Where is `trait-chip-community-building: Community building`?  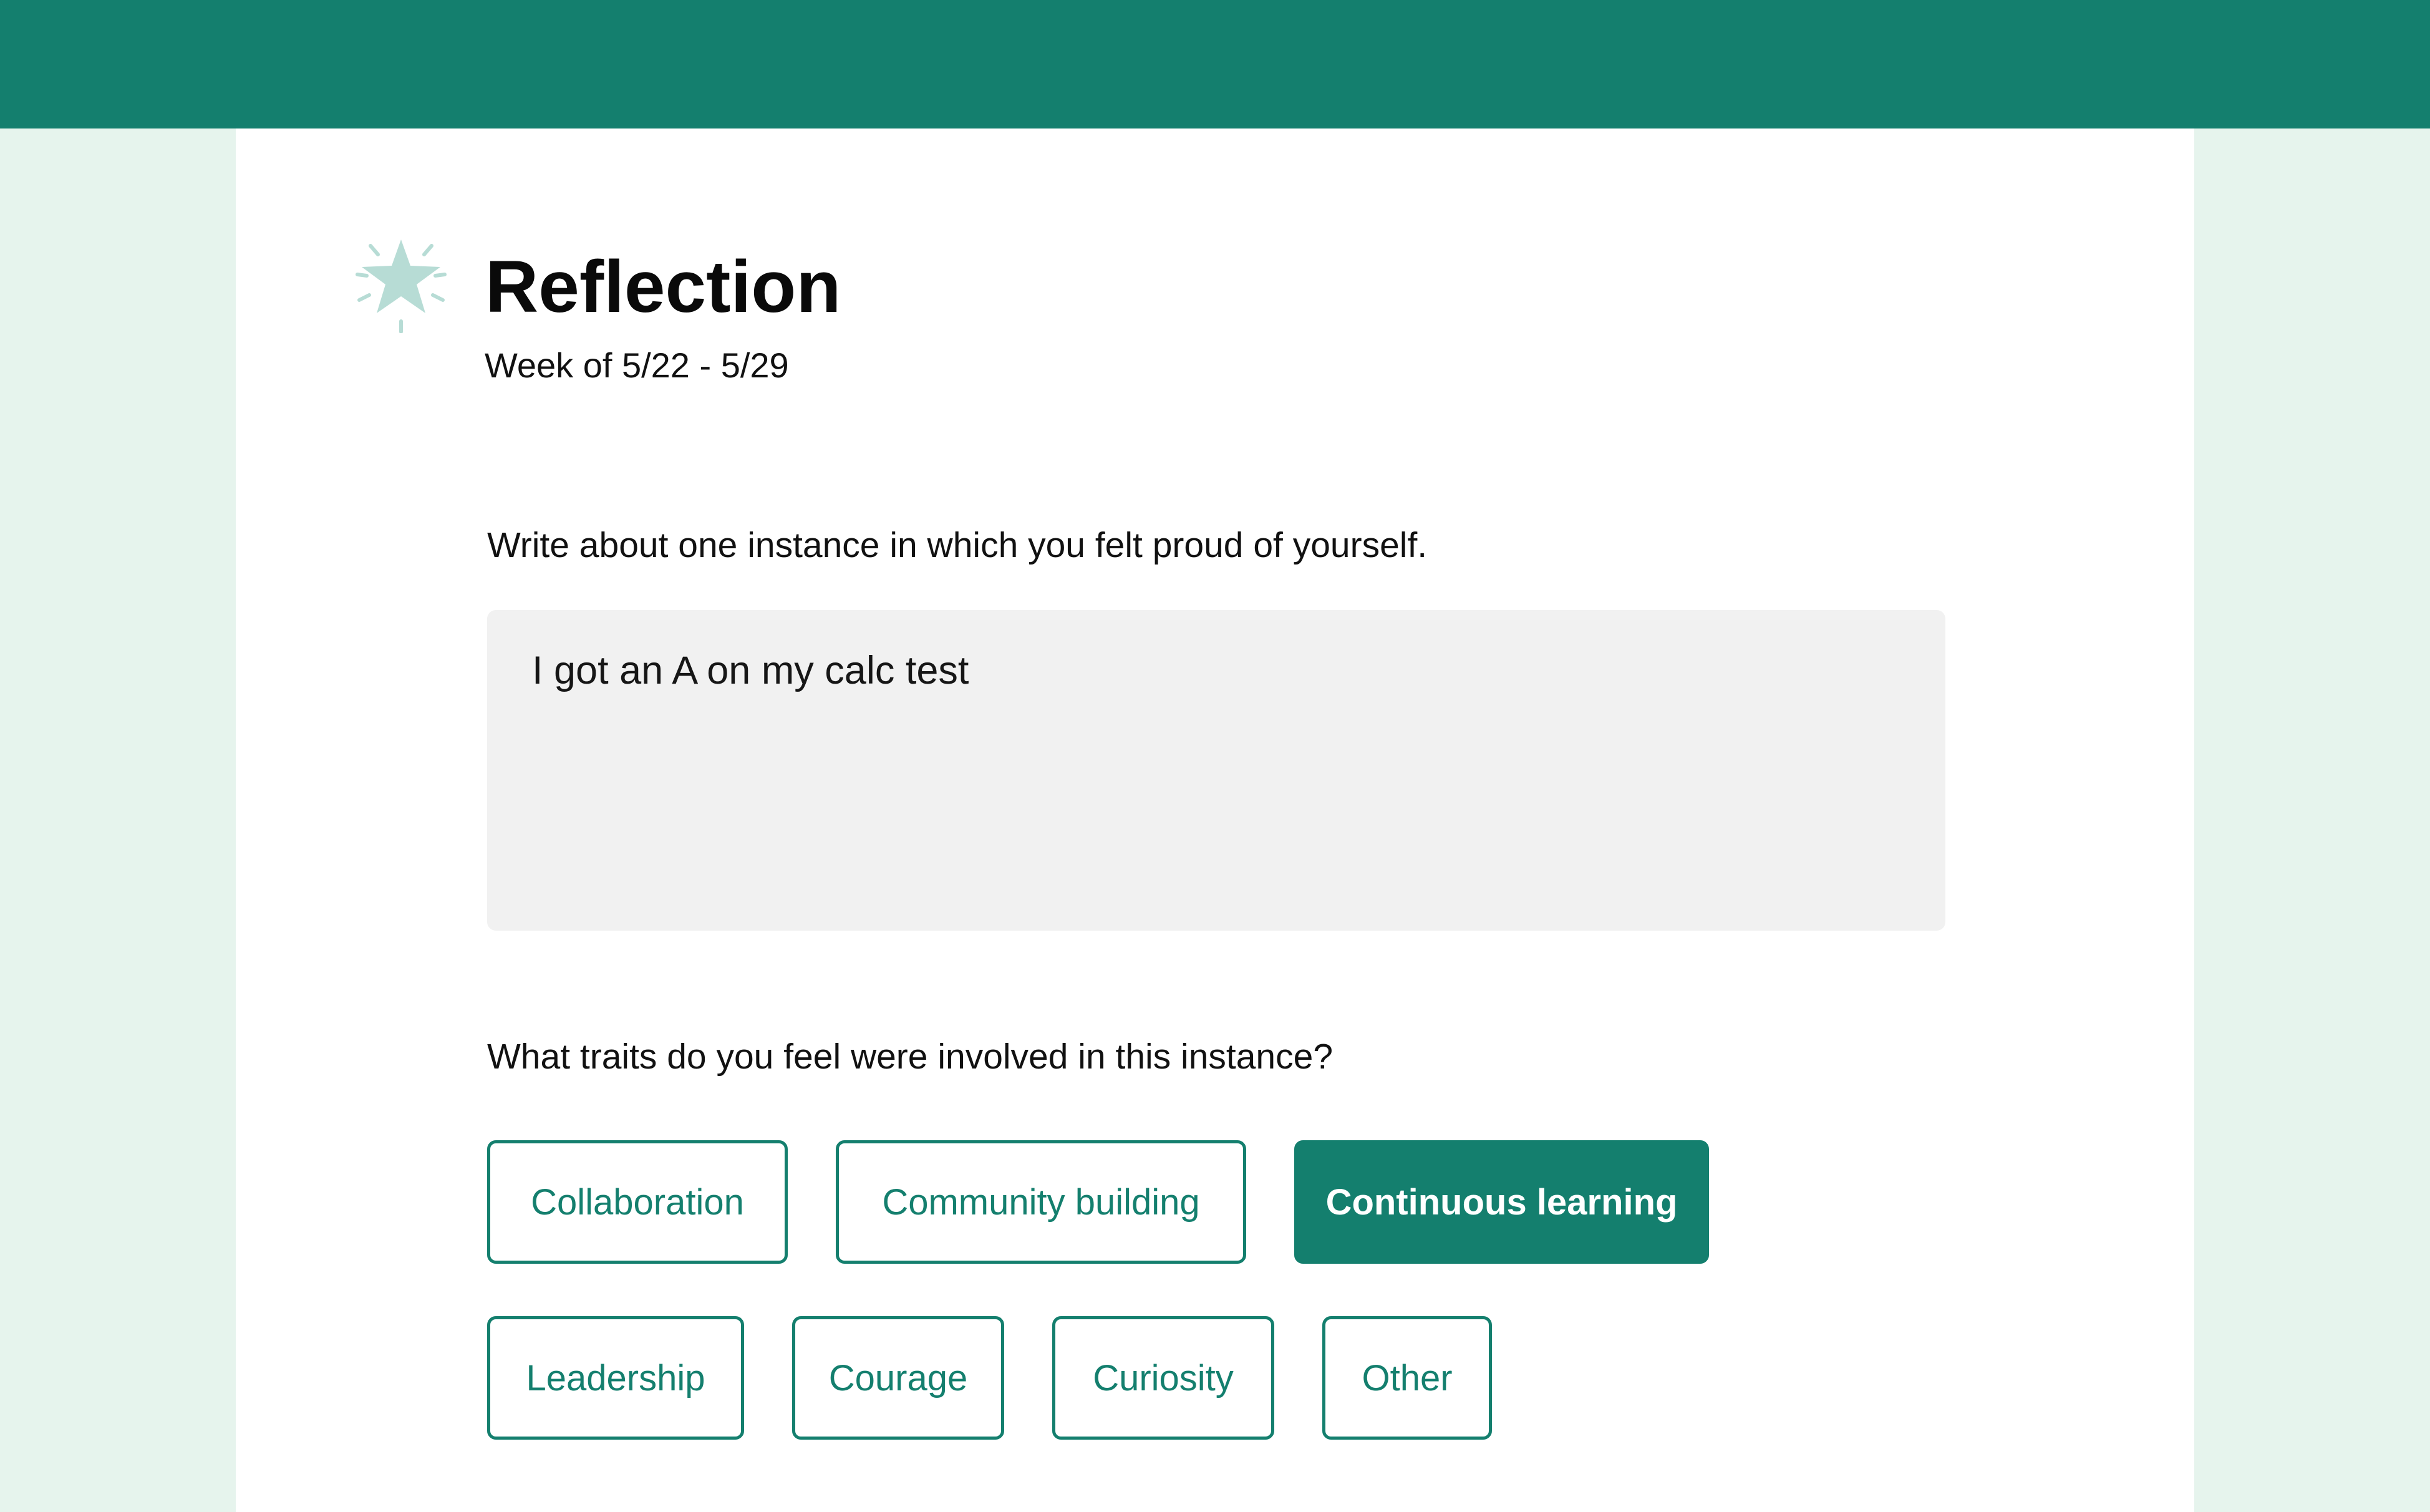
trait-chip-community-building: Community building is located at coordinates (1041, 1202).